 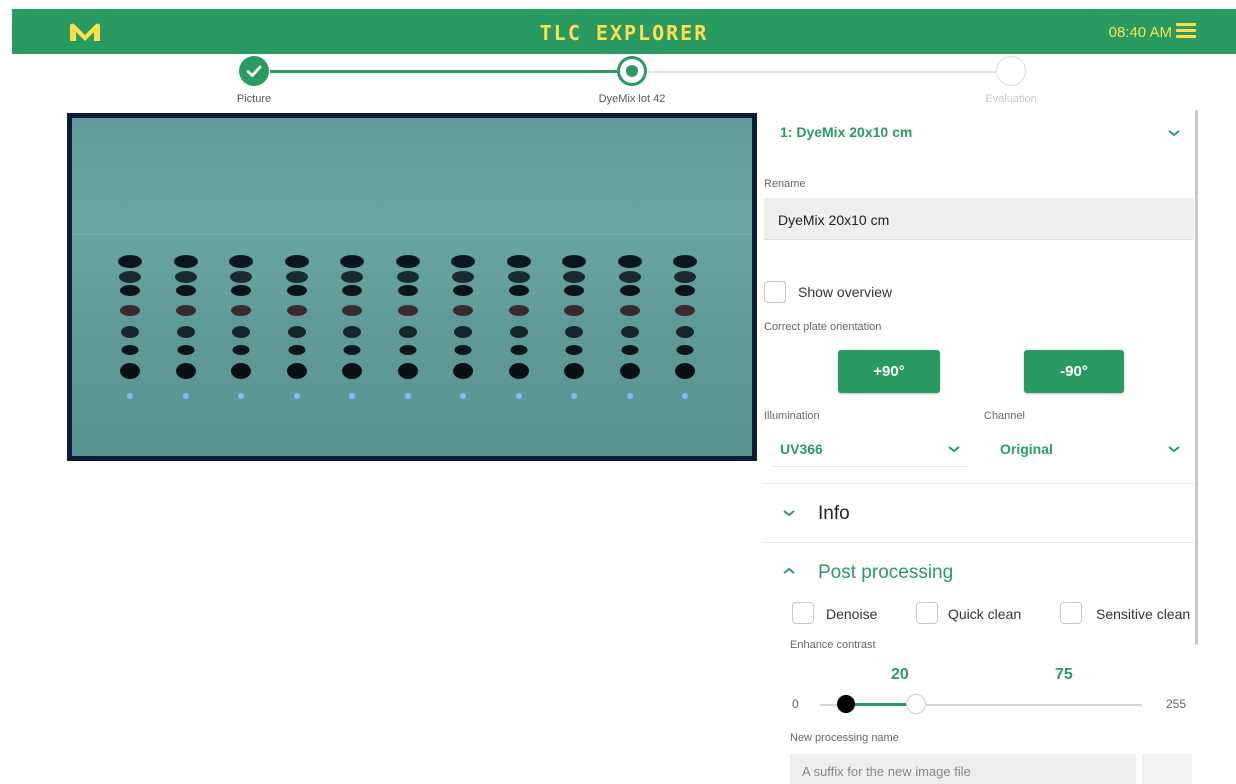 What do you see at coordinates (1071, 613) in the screenshot?
I see `sensitive-clean-checkbox` at bounding box center [1071, 613].